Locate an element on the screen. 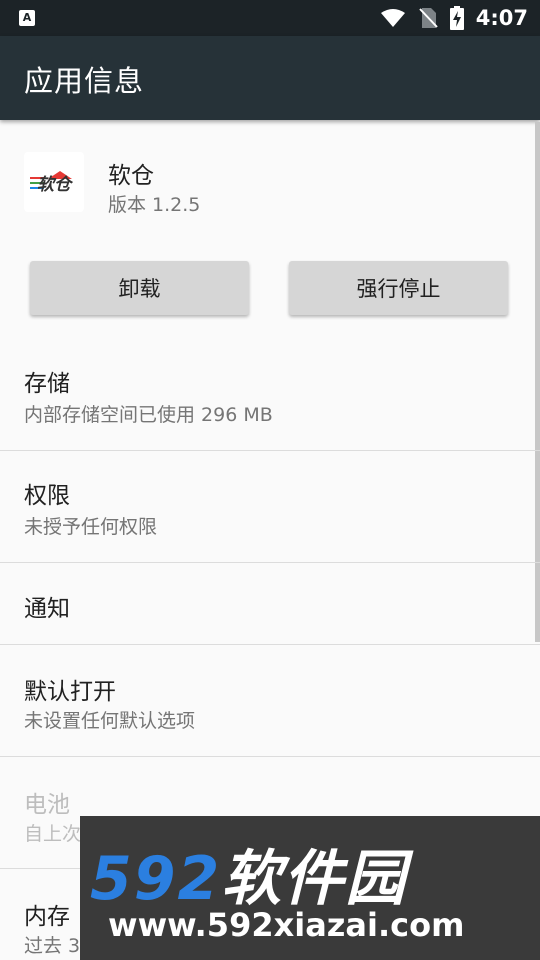 This screenshot has height=960, width=540. permissions-title: 权限 is located at coordinates (47, 496).